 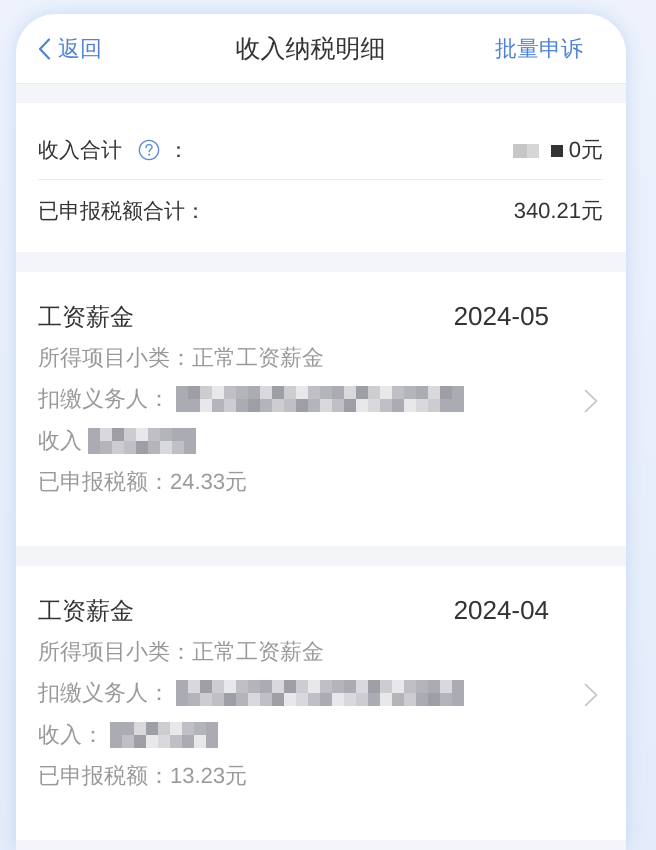 I want to click on summary-label: 已申报税额合计：, so click(x=122, y=212).